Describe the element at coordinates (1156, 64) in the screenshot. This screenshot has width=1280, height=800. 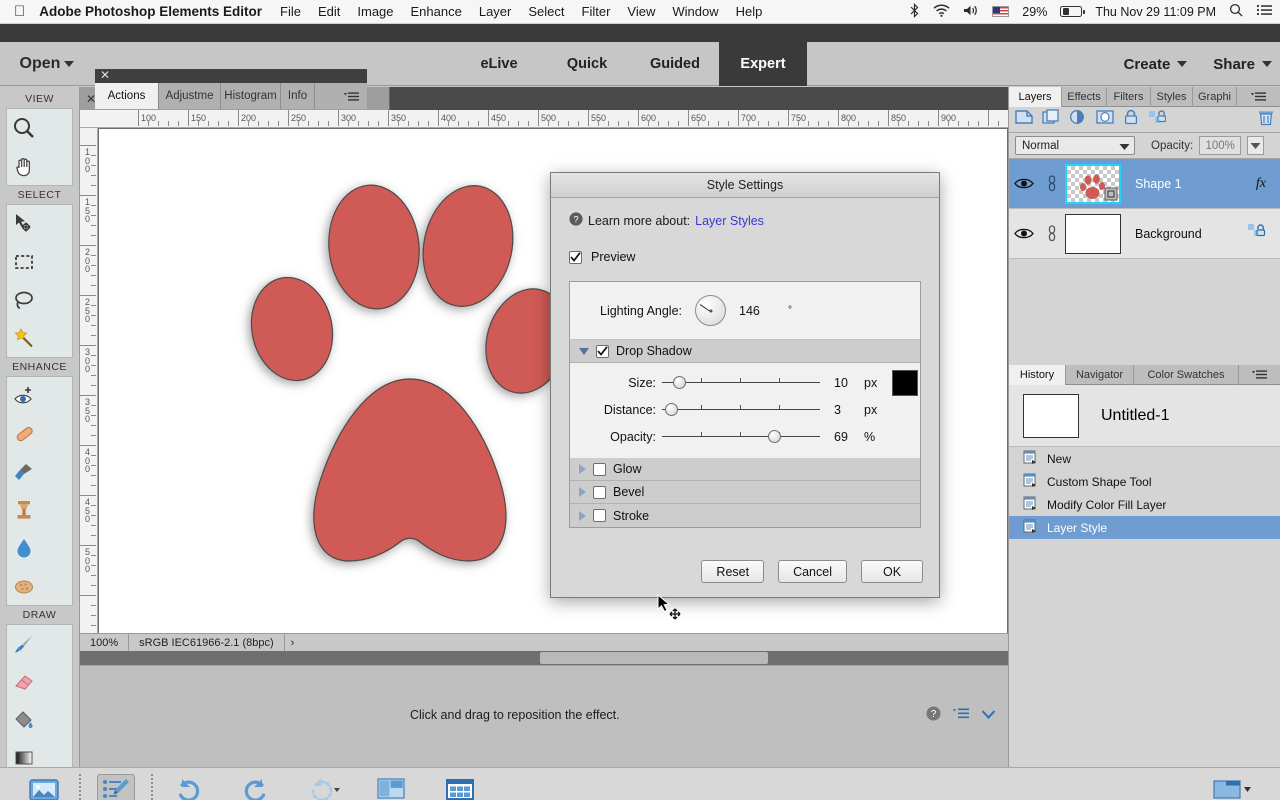
I see `create-button: Create` at that location.